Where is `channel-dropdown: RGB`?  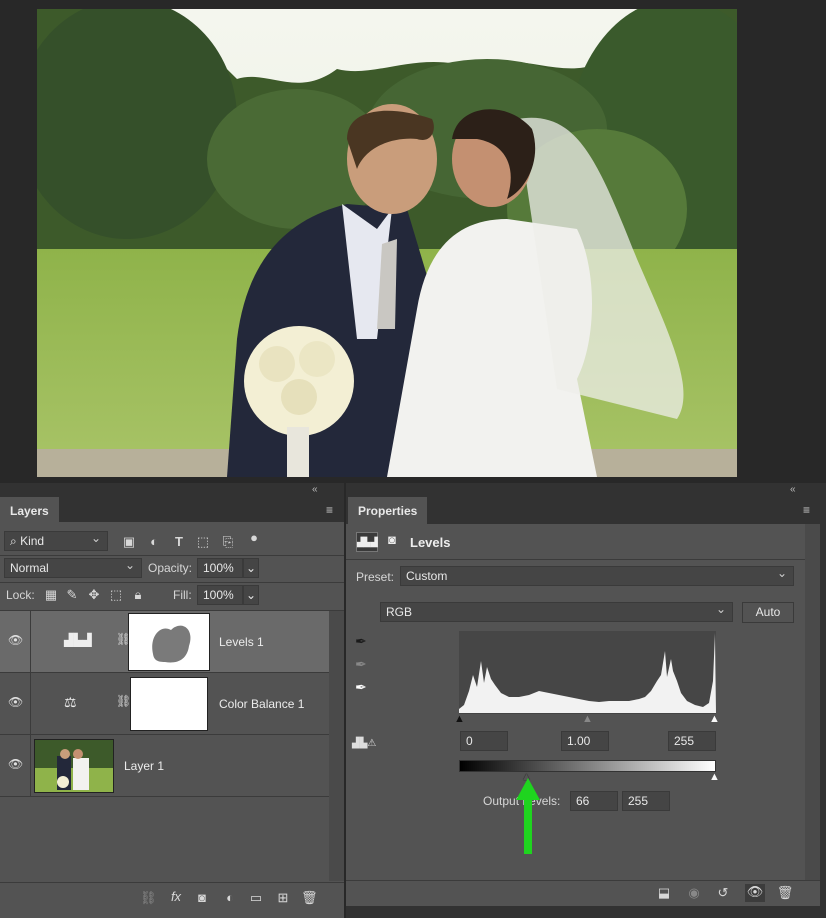 channel-dropdown: RGB is located at coordinates (556, 611).